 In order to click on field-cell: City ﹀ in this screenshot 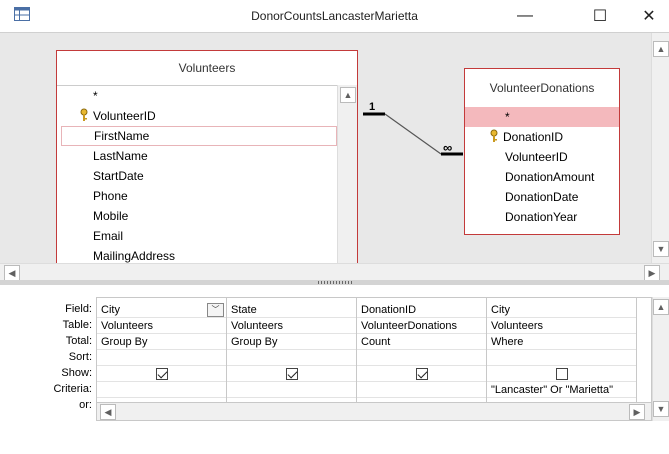, I will do `click(161, 310)`.